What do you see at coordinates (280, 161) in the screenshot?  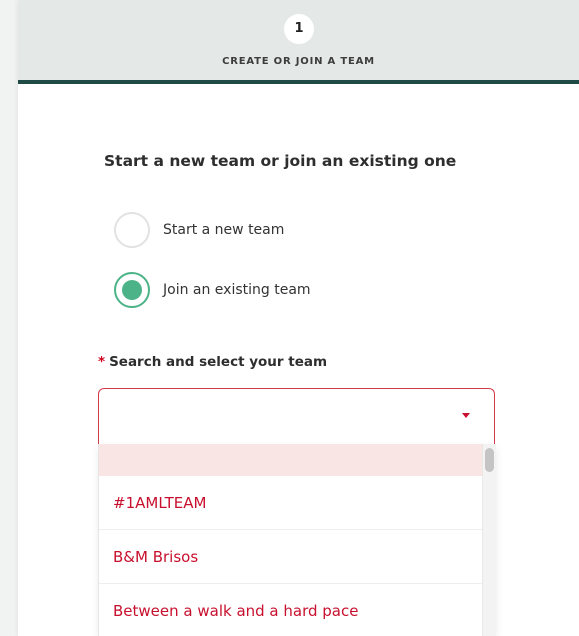 I see `team-choice-title: Start a new team or join an existing one` at bounding box center [280, 161].